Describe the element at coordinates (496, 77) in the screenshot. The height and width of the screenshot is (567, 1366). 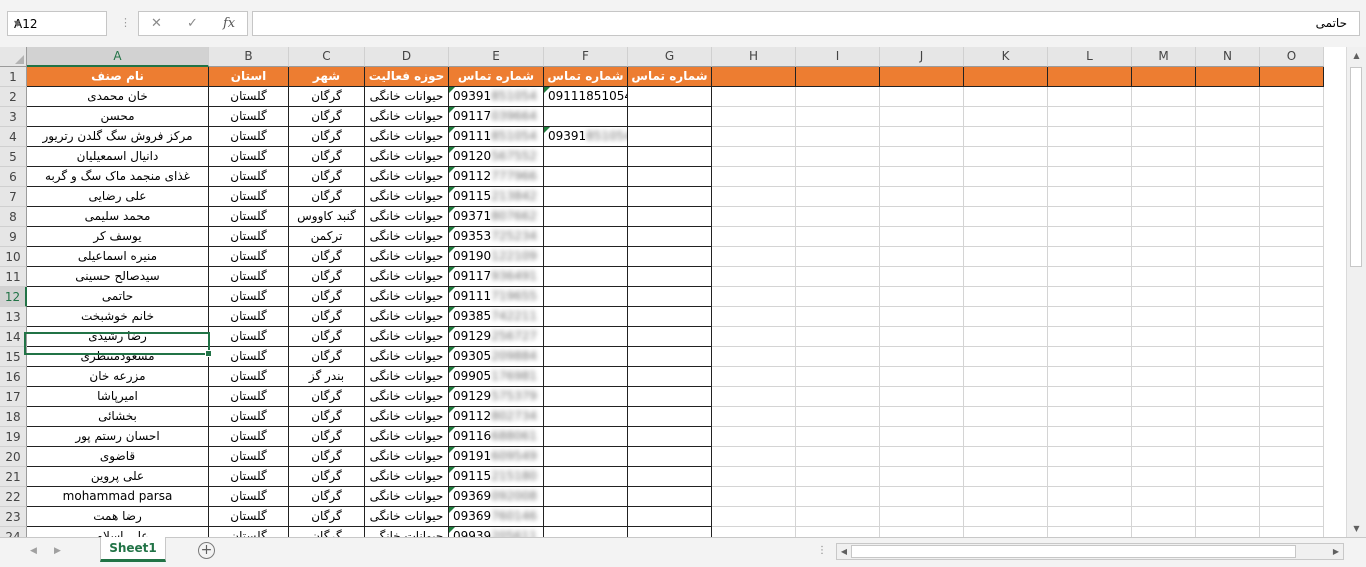
I see `header-cell-e: شماره تماس` at that location.